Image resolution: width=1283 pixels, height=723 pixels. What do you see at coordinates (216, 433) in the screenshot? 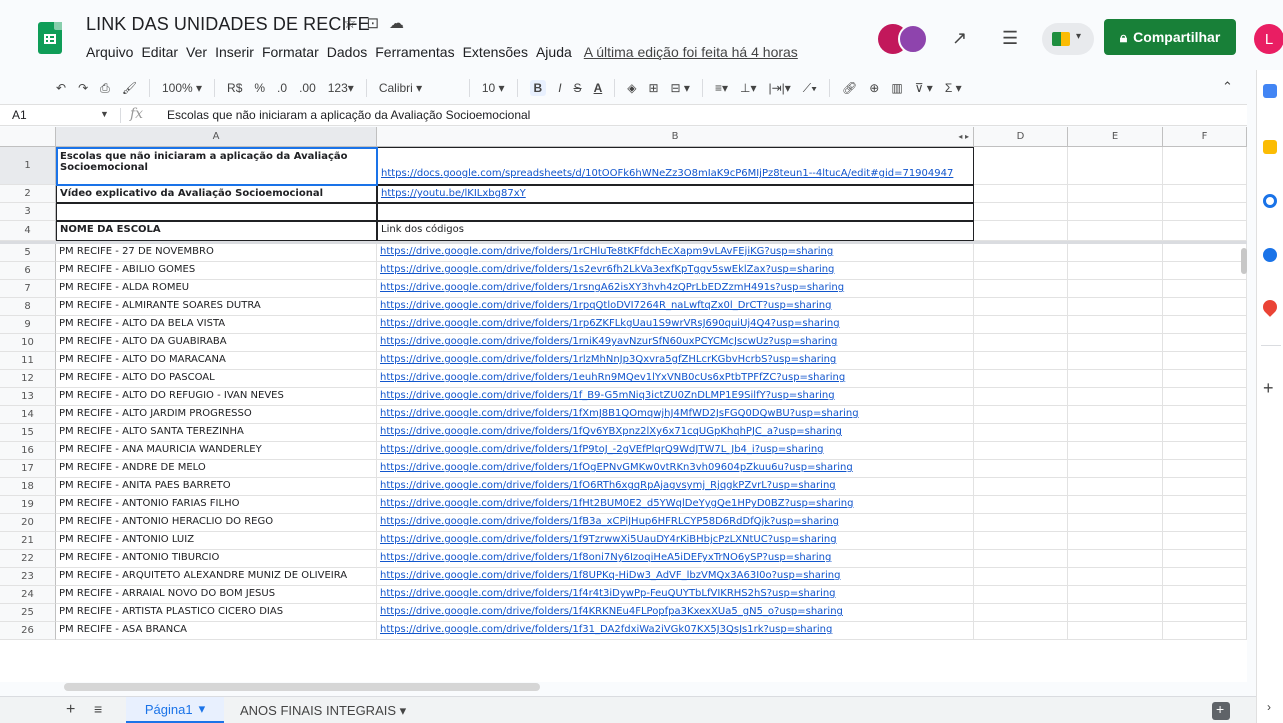
I see `cell-school-name: PM RECIFE - ALTO SANTA TEREZINHA` at bounding box center [216, 433].